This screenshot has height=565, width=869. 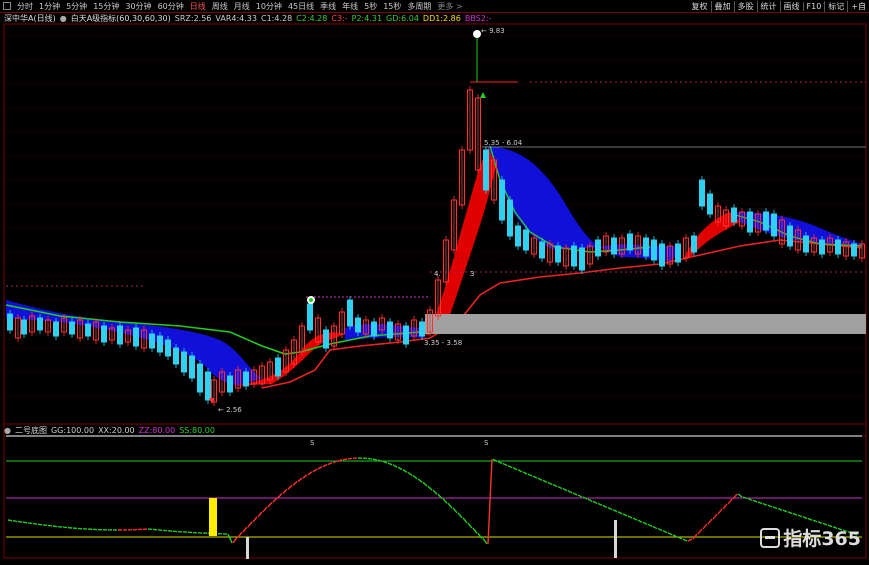 I want to click on high-price-label: ← 9.83, so click(x=493, y=31).